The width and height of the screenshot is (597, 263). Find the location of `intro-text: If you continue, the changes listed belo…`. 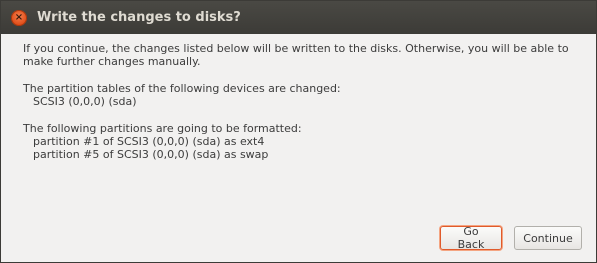

intro-text: If you continue, the changes listed belo… is located at coordinates (296, 55).